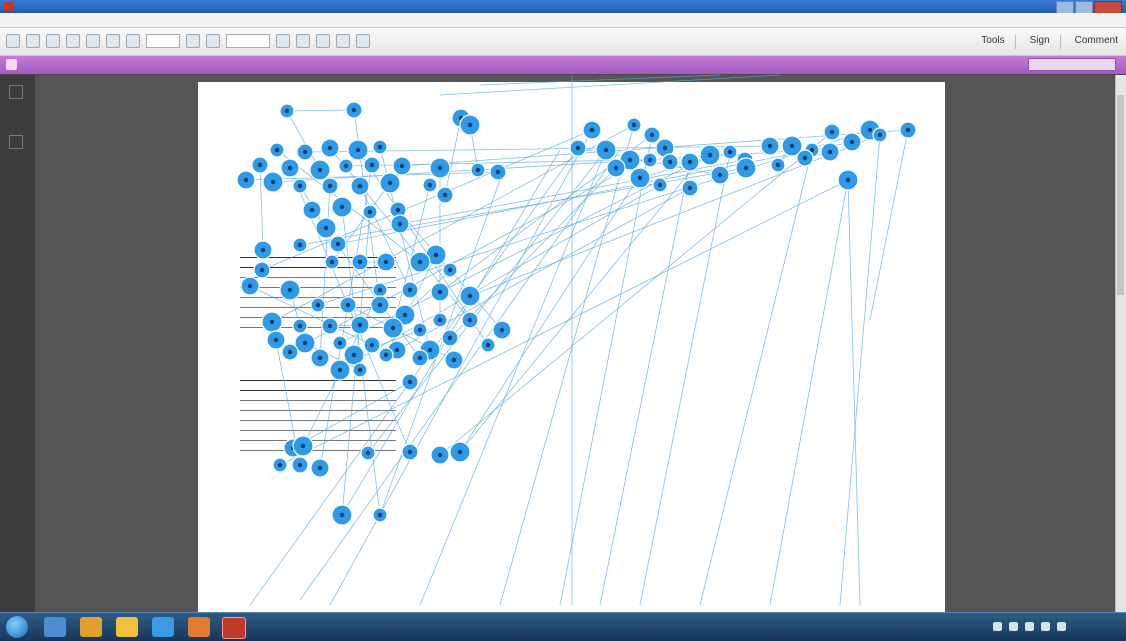 Image resolution: width=1126 pixels, height=641 pixels. Describe the element at coordinates (992, 42) in the screenshot. I see `tools-pane-button: Tools` at that location.